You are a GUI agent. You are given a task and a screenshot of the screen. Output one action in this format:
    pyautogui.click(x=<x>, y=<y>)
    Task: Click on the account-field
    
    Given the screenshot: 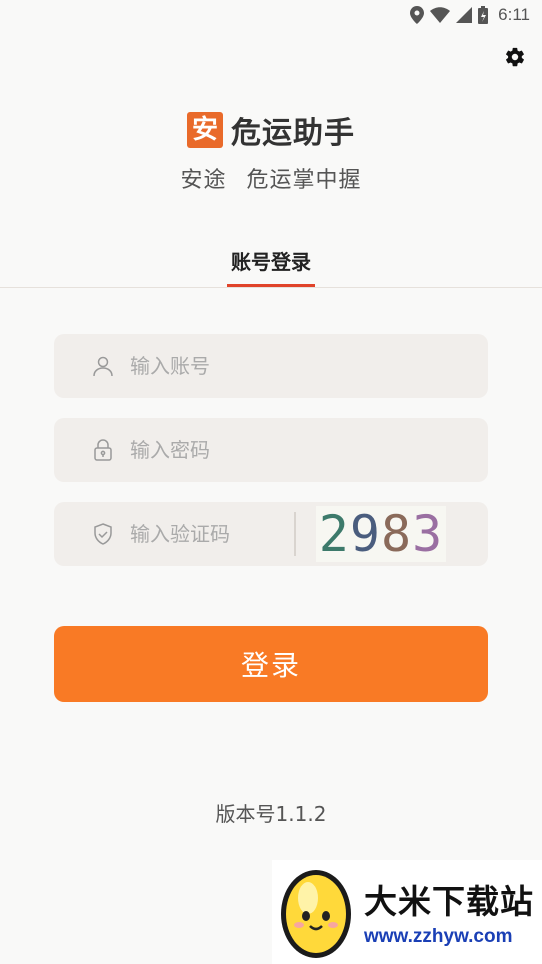 What is the action you would take?
    pyautogui.click(x=271, y=366)
    